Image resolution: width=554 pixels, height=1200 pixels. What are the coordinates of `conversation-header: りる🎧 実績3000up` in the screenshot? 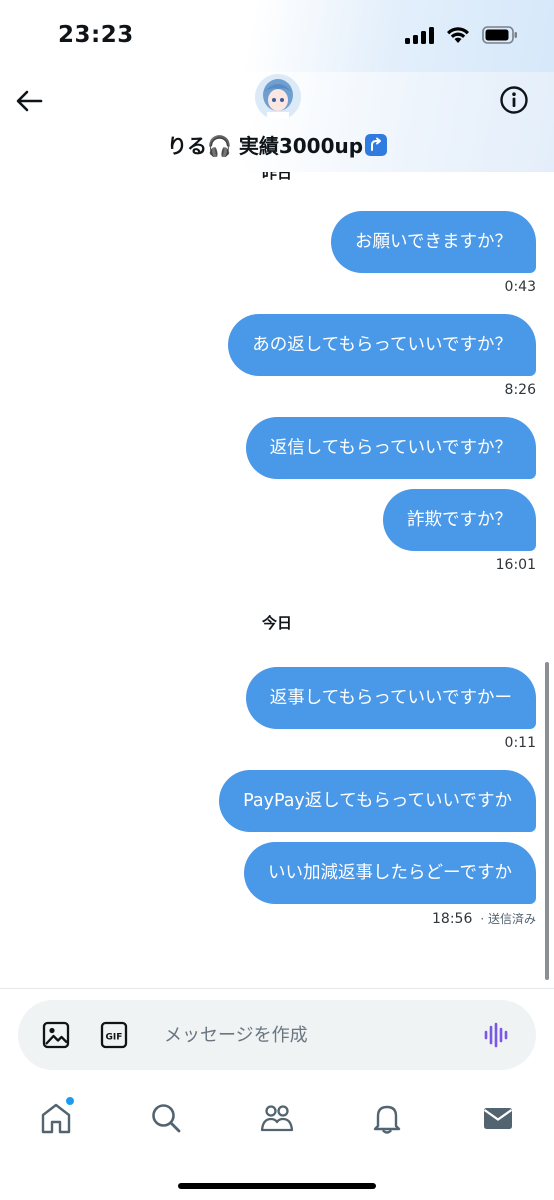 It's located at (277, 122).